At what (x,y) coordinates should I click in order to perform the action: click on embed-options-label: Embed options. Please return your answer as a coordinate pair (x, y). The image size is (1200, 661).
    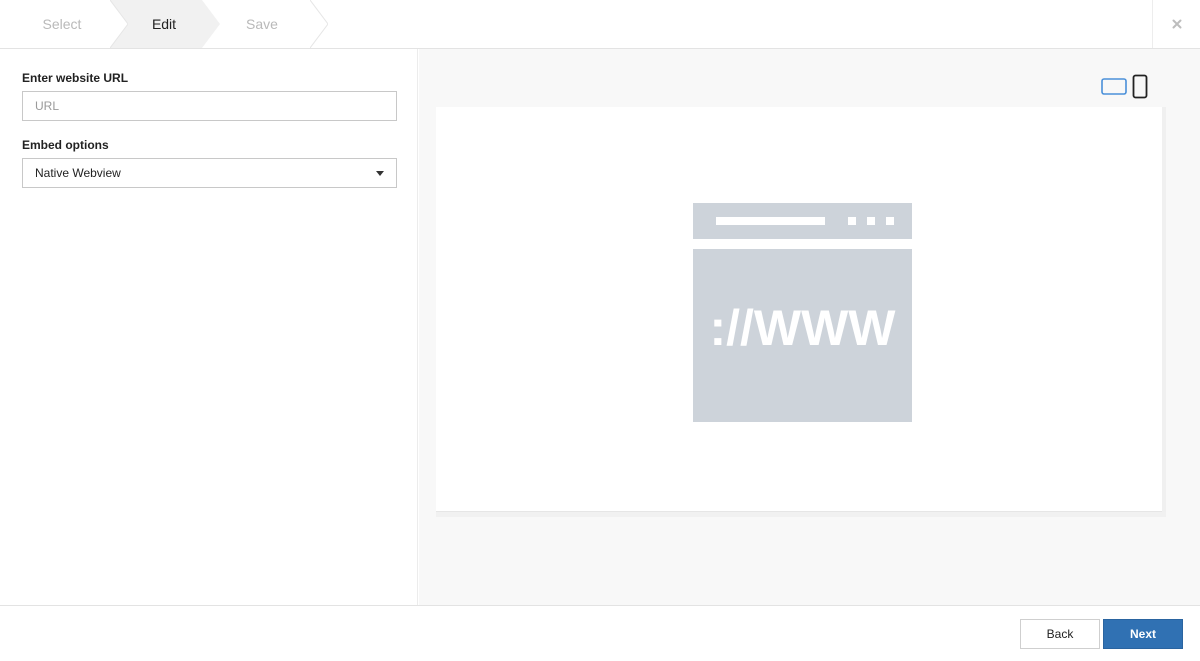
    Looking at the image, I should click on (65, 145).